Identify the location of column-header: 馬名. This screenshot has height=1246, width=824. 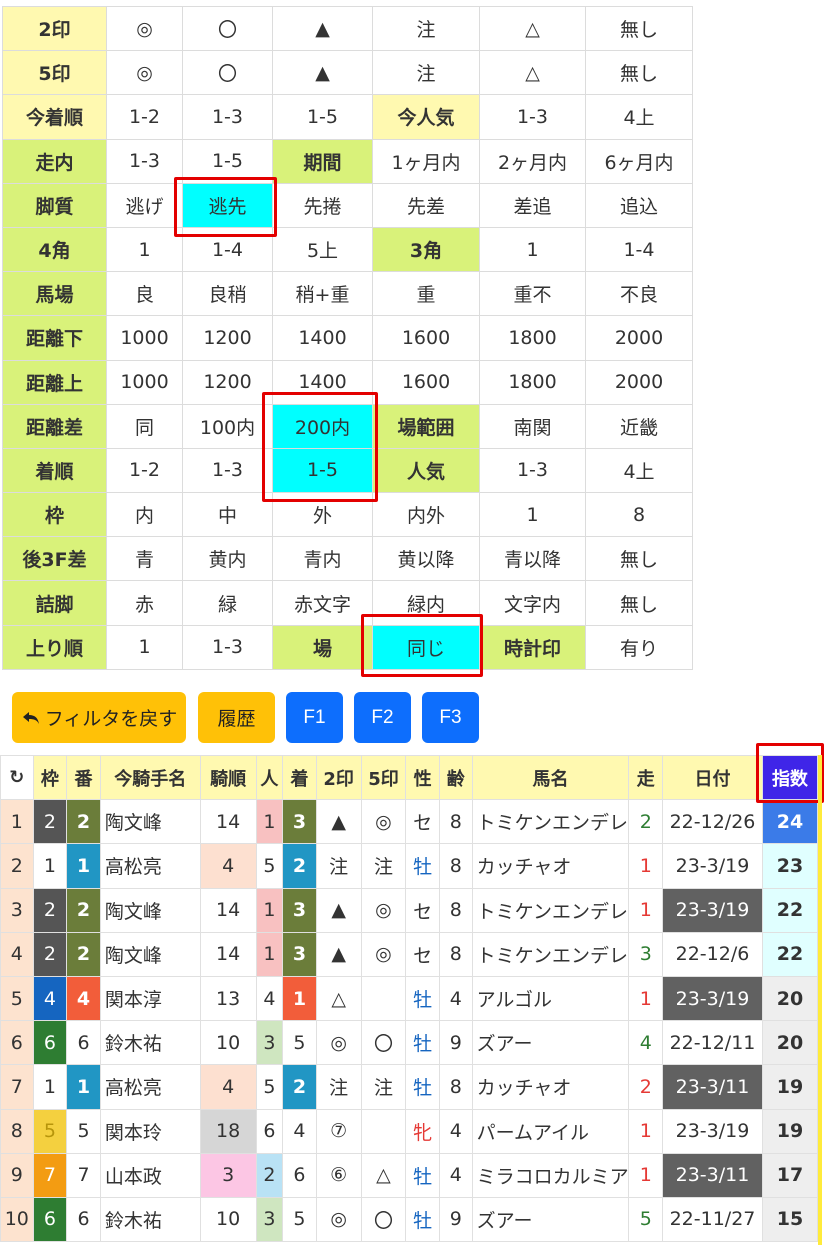
(550, 777).